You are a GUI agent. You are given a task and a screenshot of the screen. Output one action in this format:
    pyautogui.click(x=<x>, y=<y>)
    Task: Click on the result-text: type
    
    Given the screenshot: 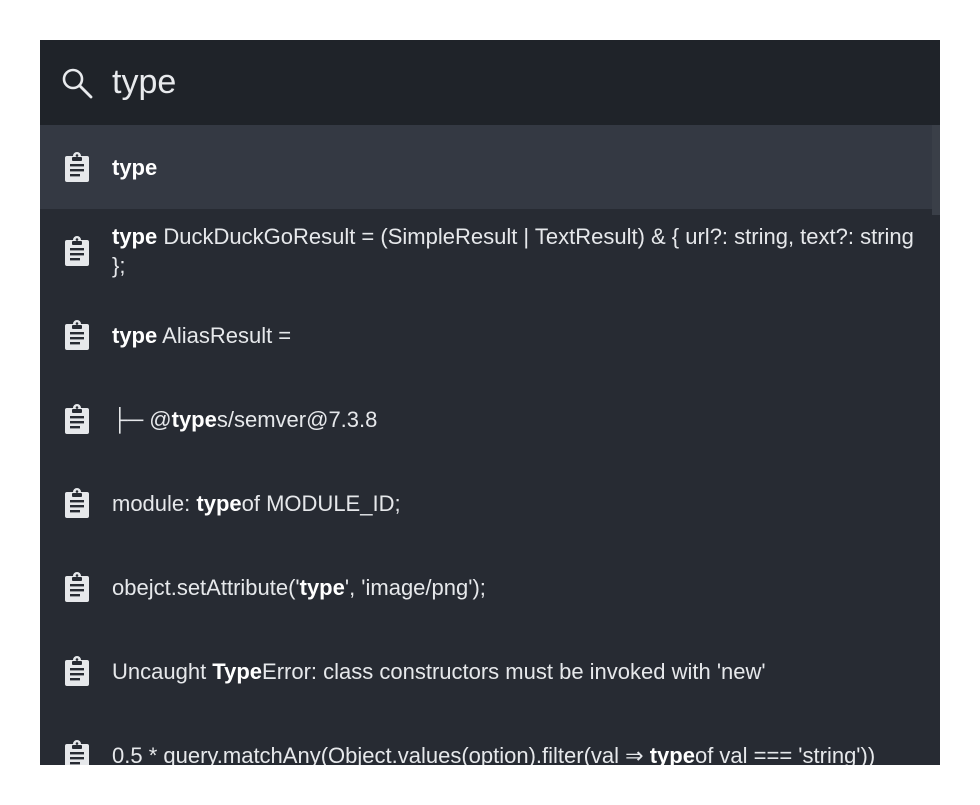 What is the action you would take?
    pyautogui.click(x=516, y=167)
    